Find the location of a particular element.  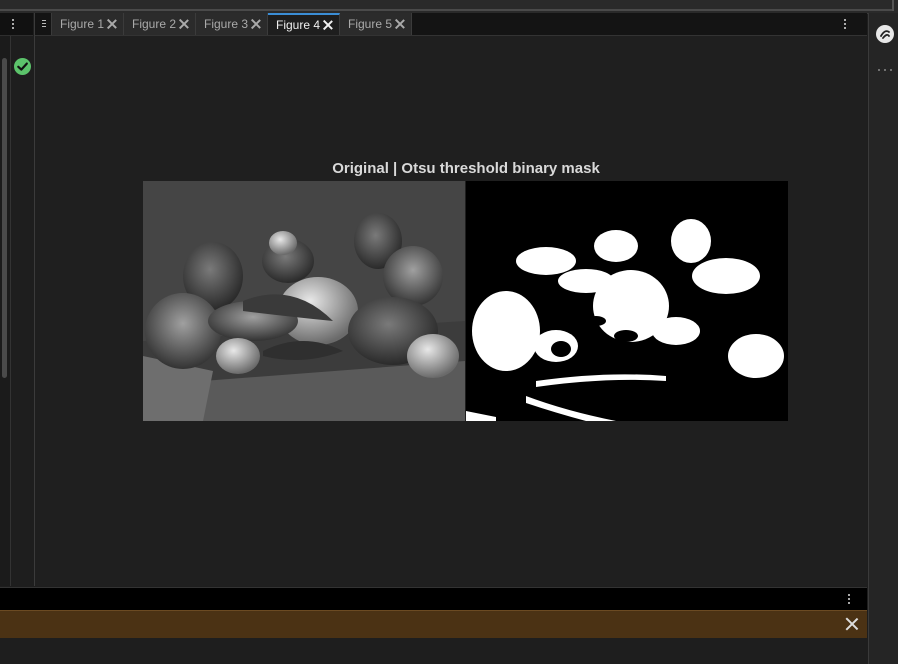

bottom-panel-header is located at coordinates (433, 598).